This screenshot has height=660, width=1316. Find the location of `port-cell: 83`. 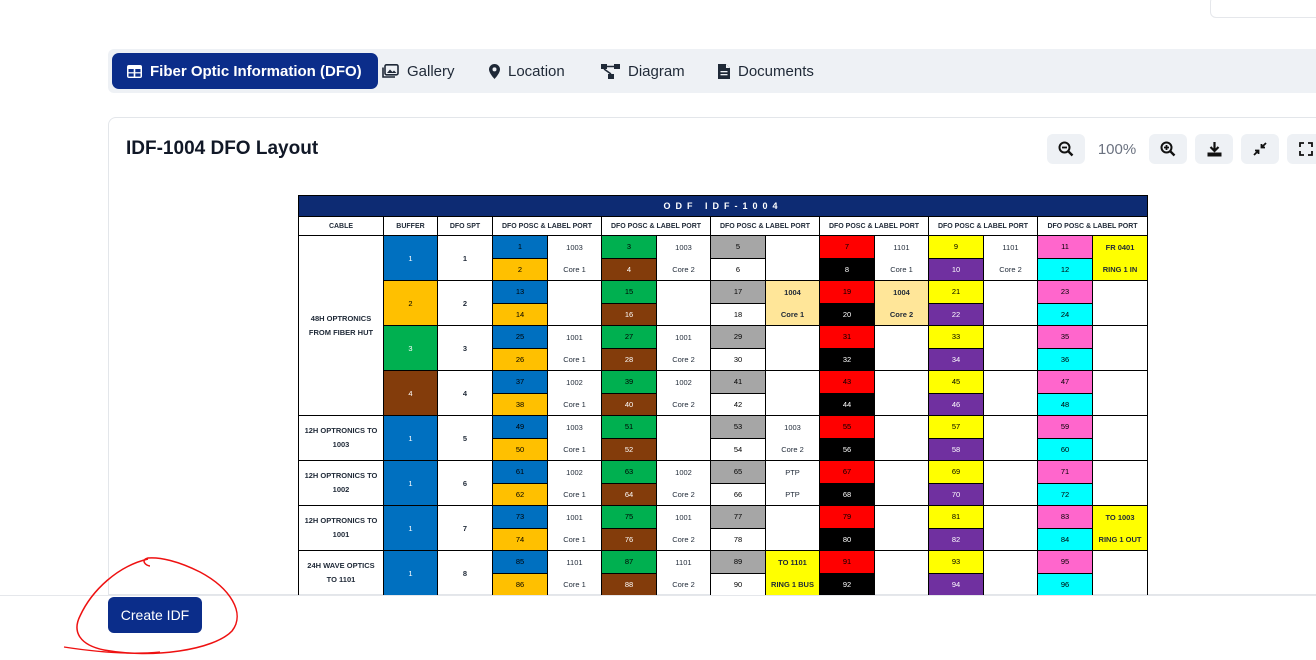

port-cell: 83 is located at coordinates (1065, 517).